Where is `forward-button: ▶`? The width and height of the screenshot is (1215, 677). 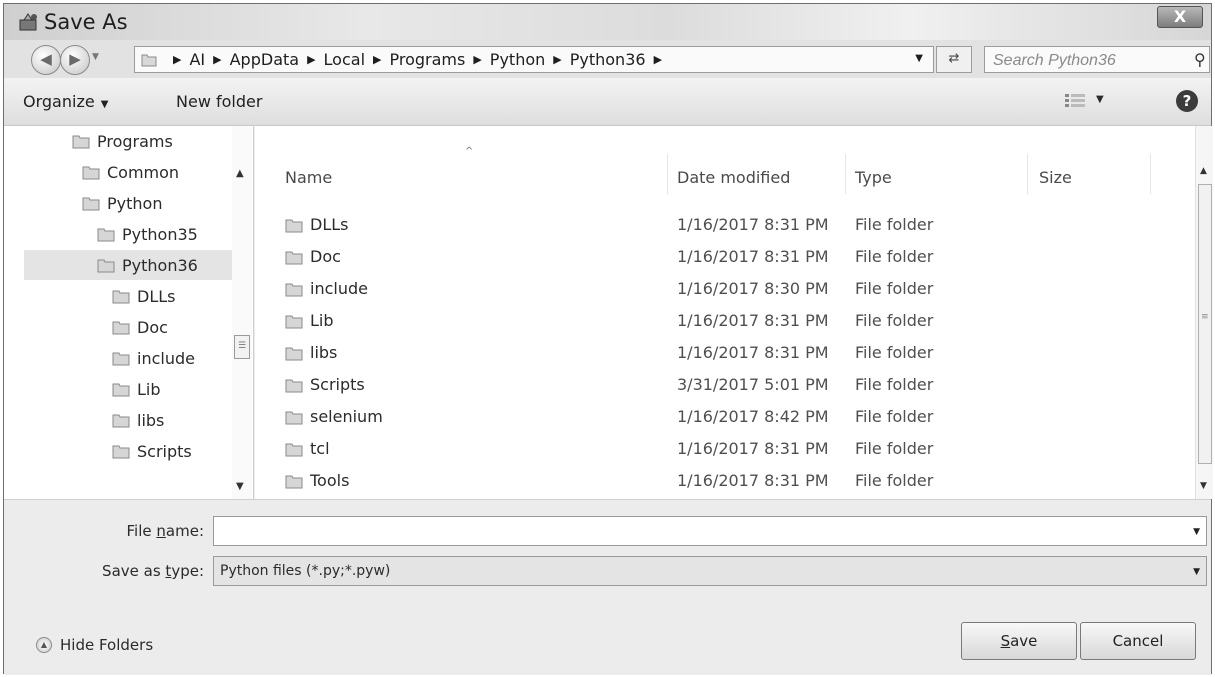 forward-button: ▶ is located at coordinates (75, 60).